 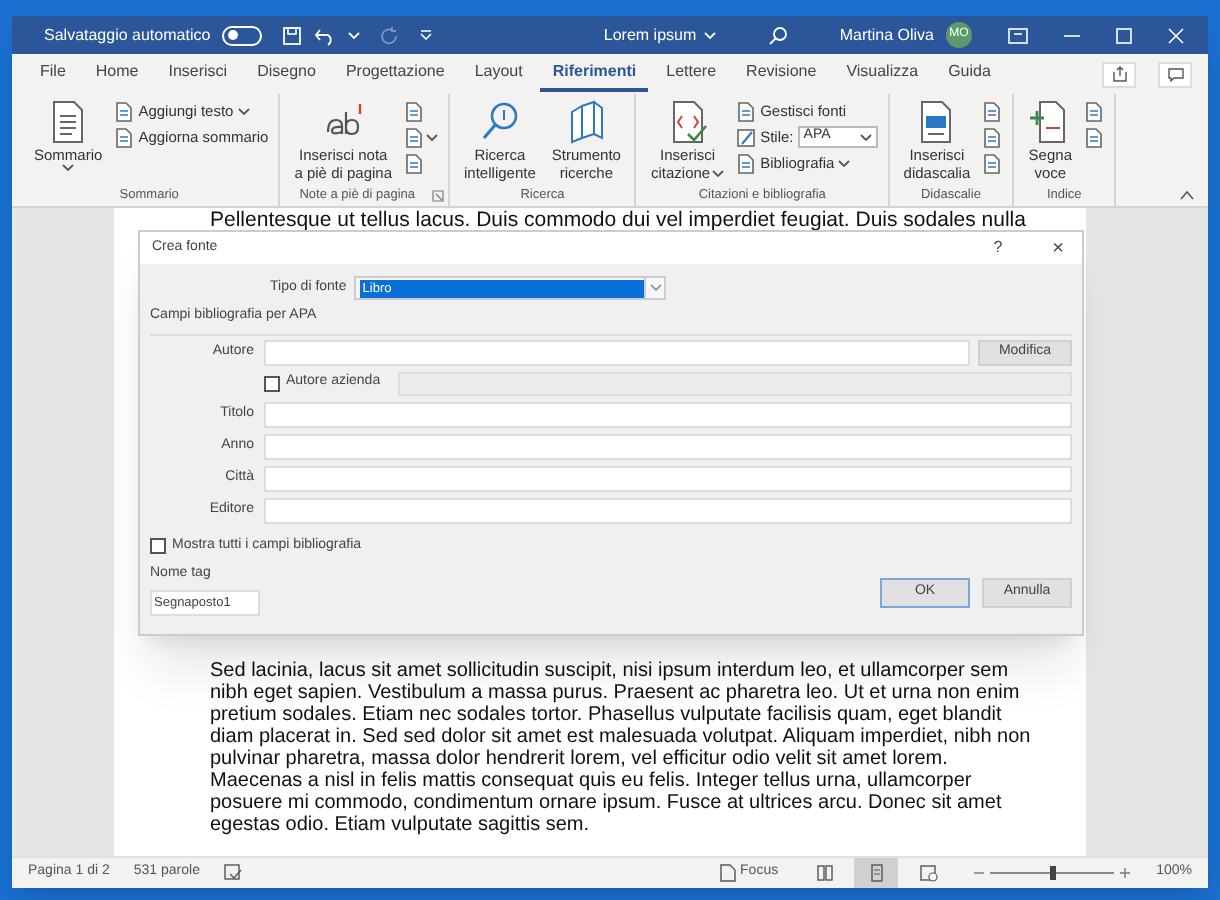 What do you see at coordinates (1187, 195) in the screenshot?
I see `collapse-ribbon-icon` at bounding box center [1187, 195].